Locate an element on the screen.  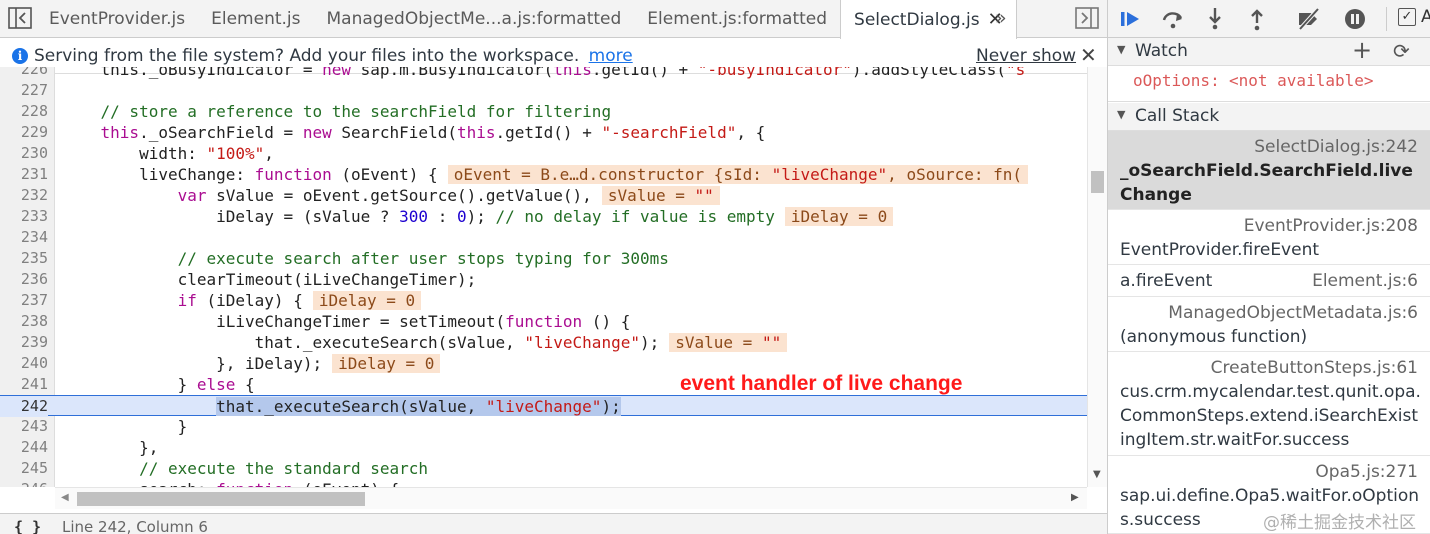
line-number: 241 is located at coordinates (24, 384).